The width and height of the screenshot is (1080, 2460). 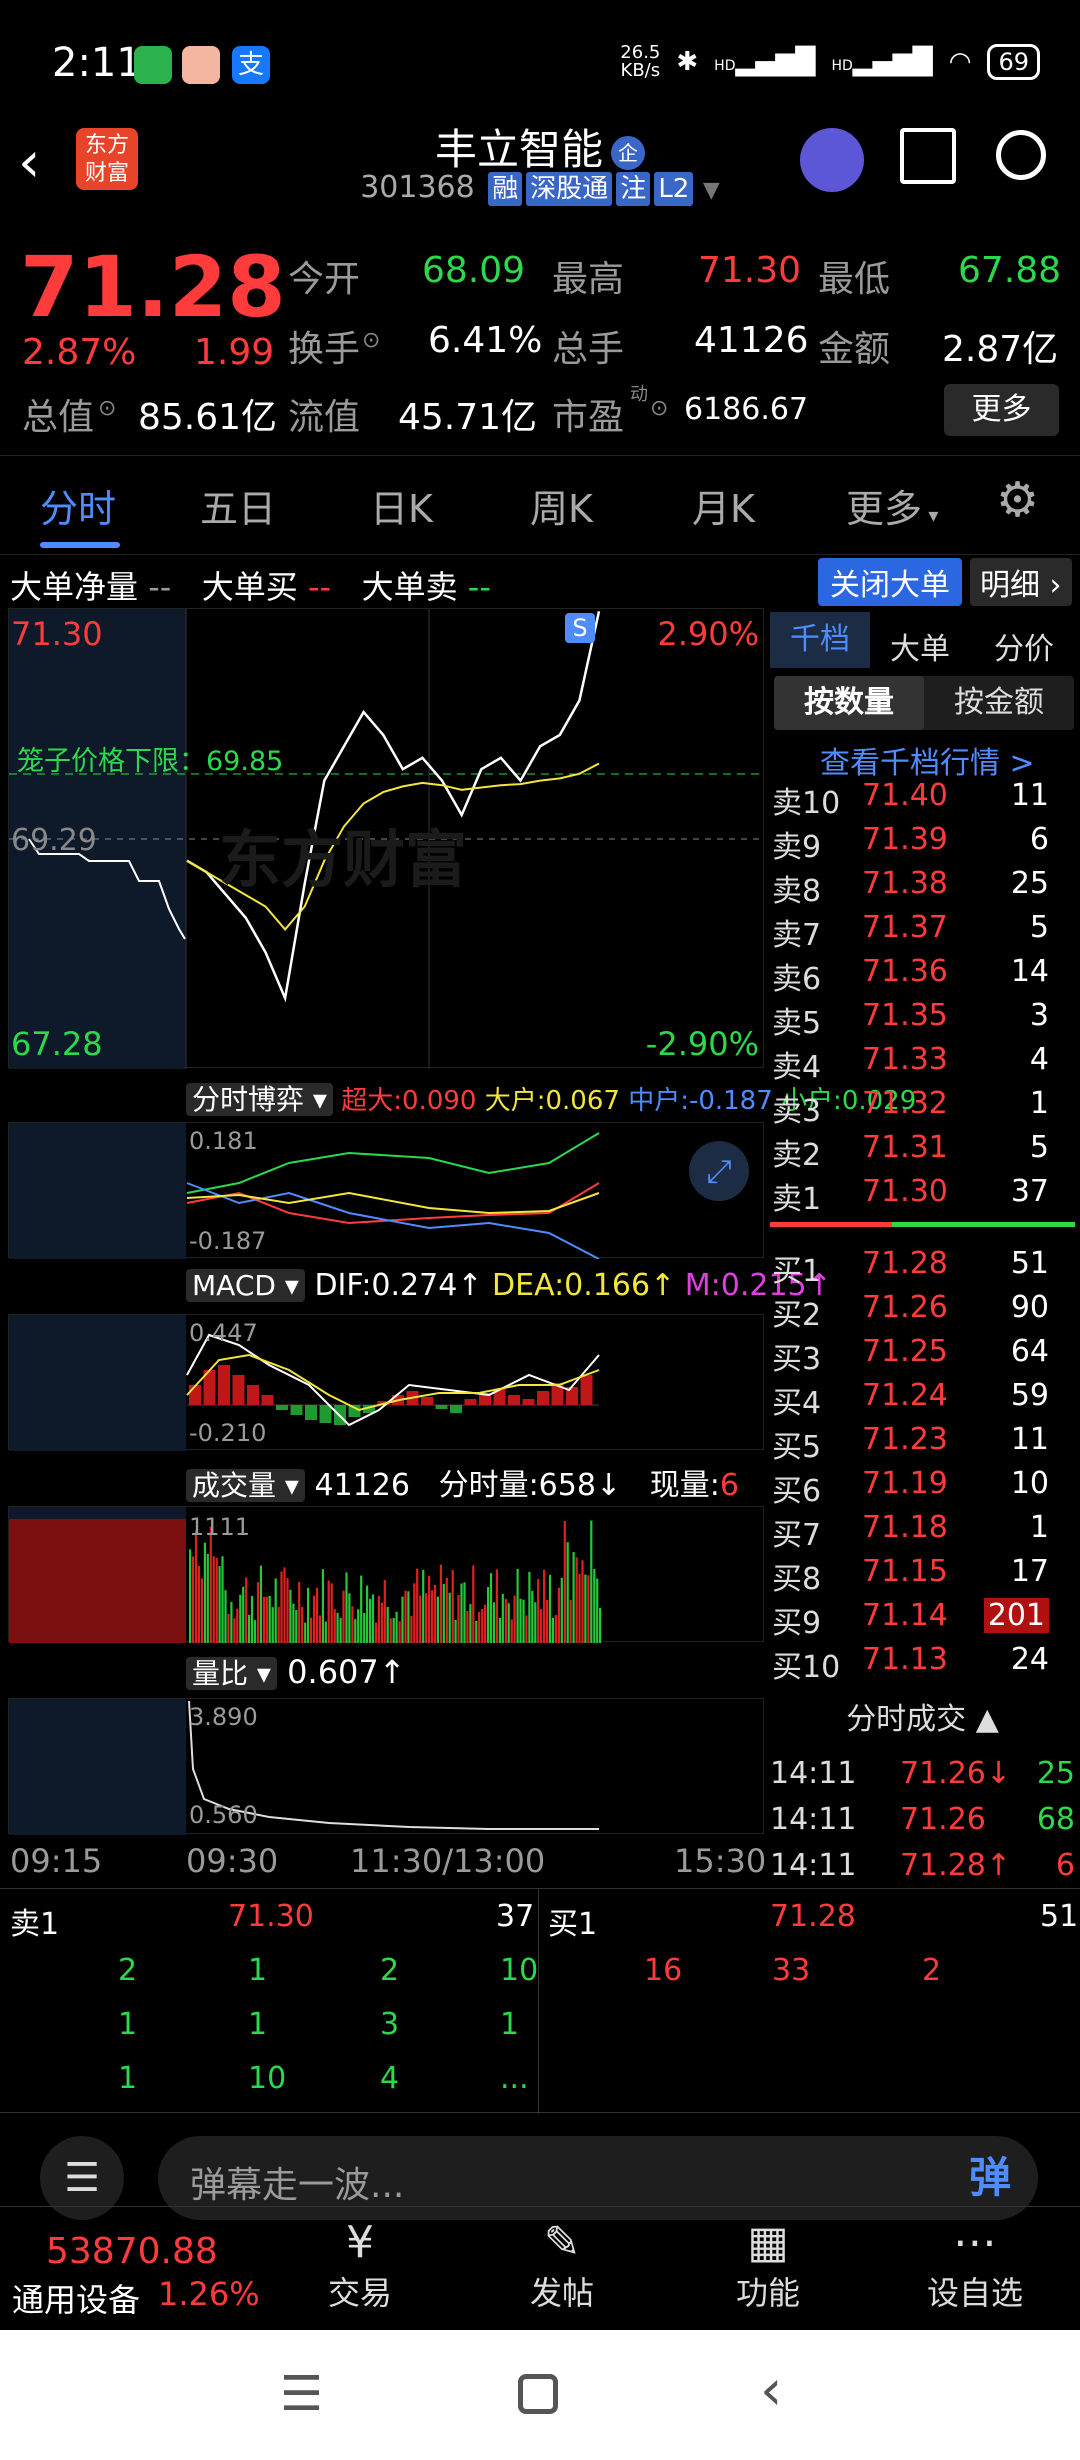 I want to click on ratio-selector: 量比 ▾, so click(x=231, y=1673).